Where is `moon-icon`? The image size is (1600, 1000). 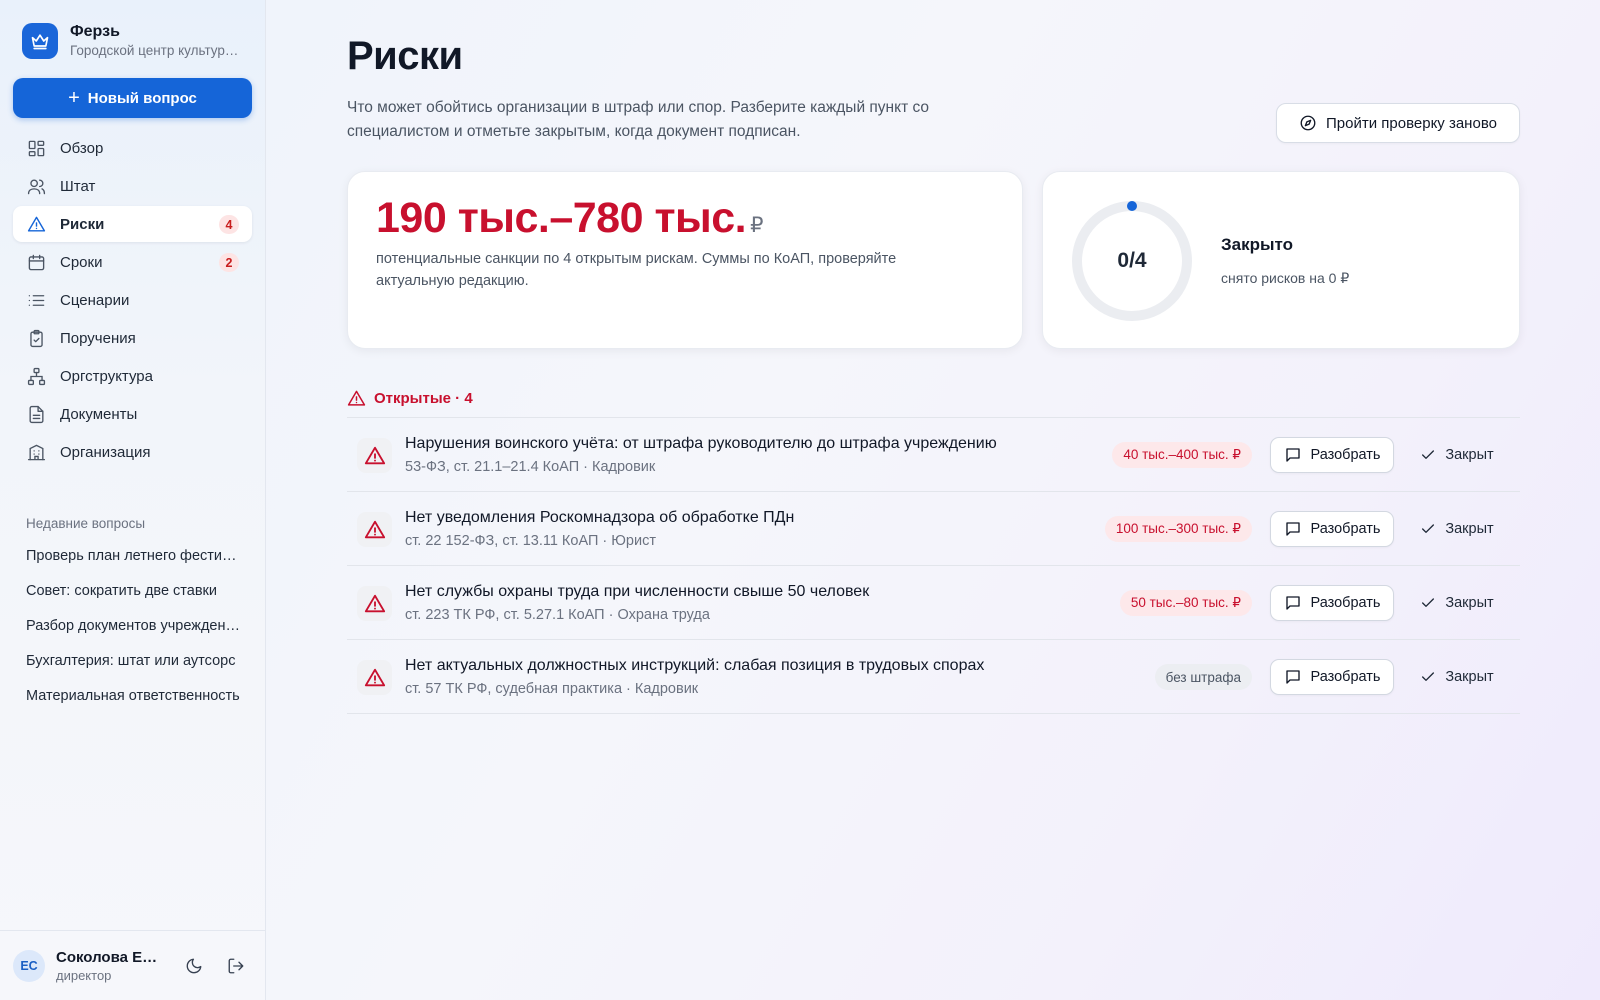
moon-icon is located at coordinates (194, 966).